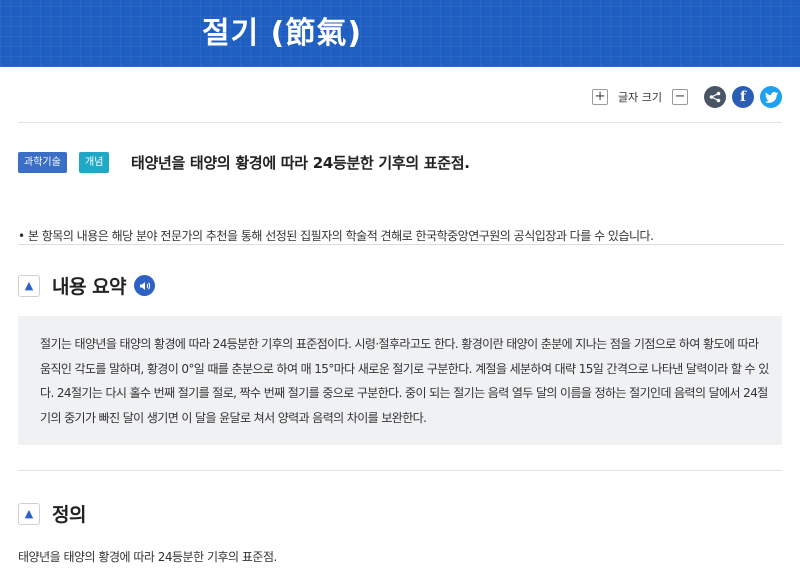  I want to click on category-tag: 과학기술, so click(42, 162).